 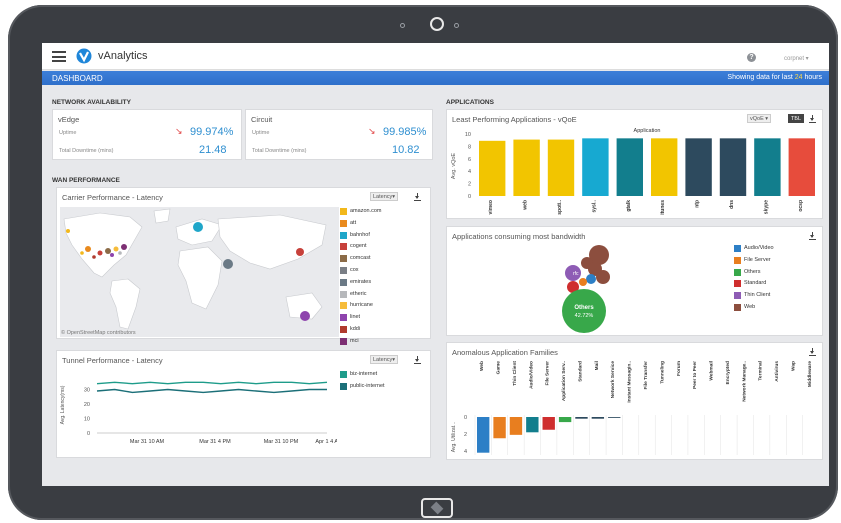 What do you see at coordinates (361, 331) in the screenshot?
I see `legend-item: kddi` at bounding box center [361, 331].